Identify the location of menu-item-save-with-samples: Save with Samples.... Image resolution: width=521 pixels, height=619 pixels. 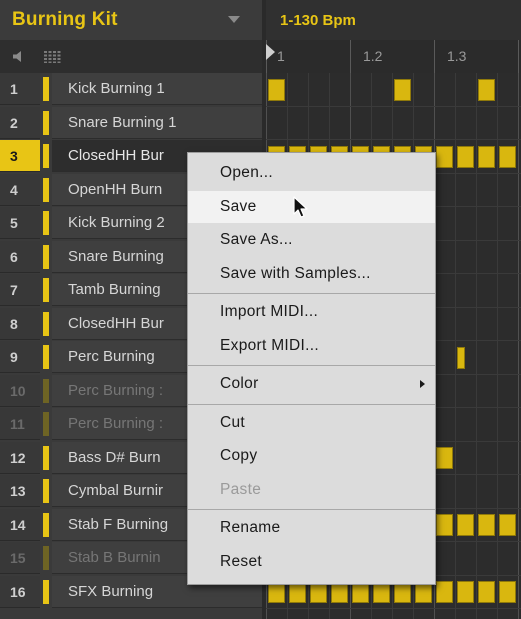
(311, 274).